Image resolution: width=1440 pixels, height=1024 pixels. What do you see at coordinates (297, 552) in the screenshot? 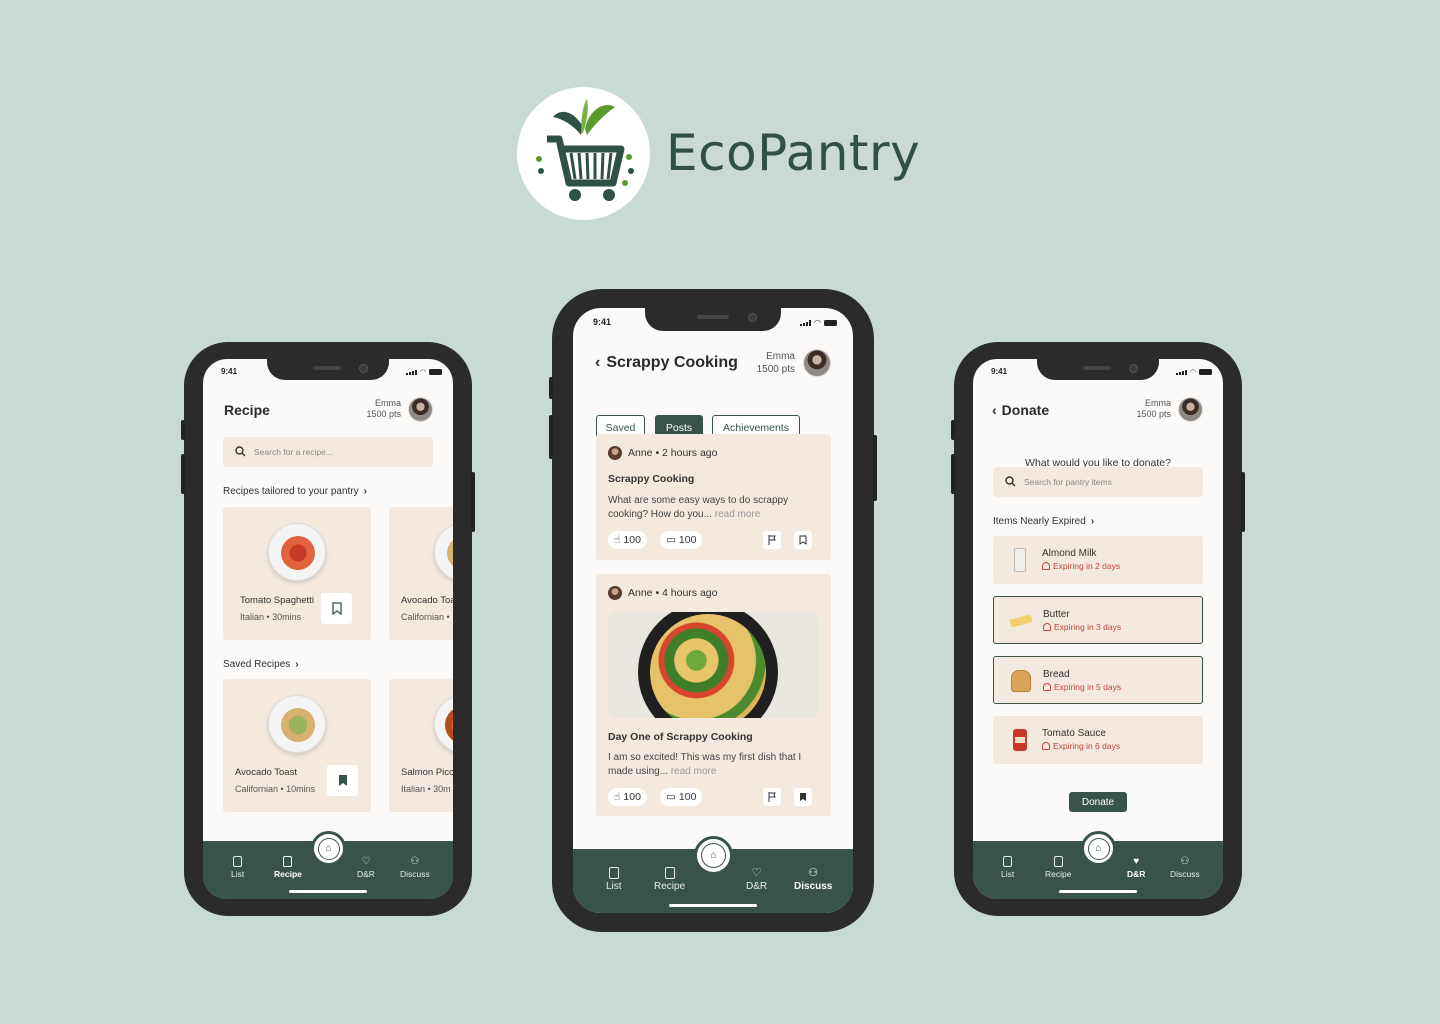
I see `tomato-spaghetti-image` at bounding box center [297, 552].